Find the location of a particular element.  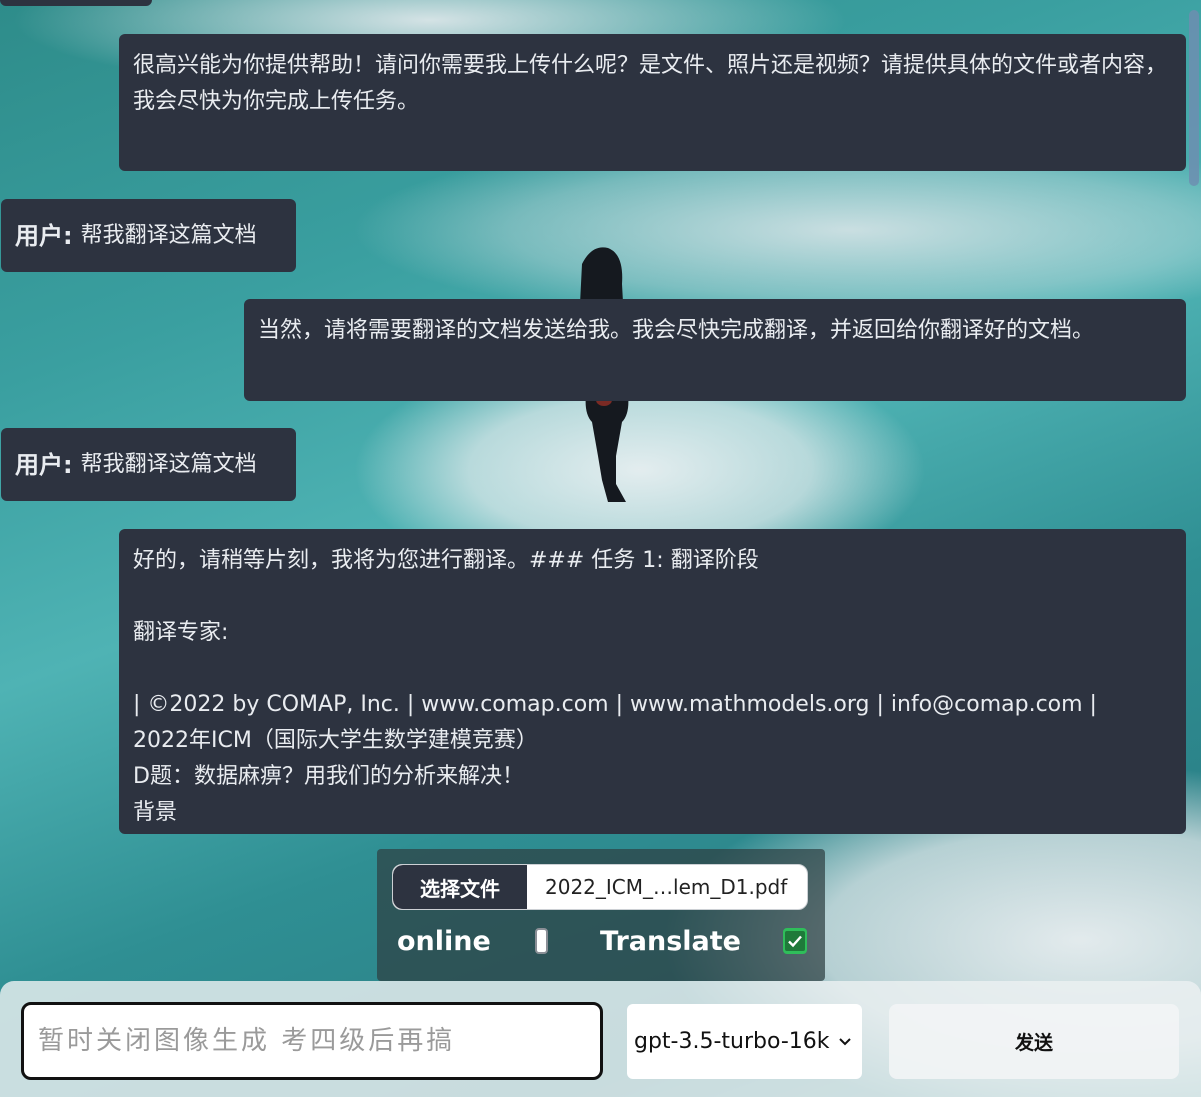

translate-checkbox is located at coordinates (795, 941).